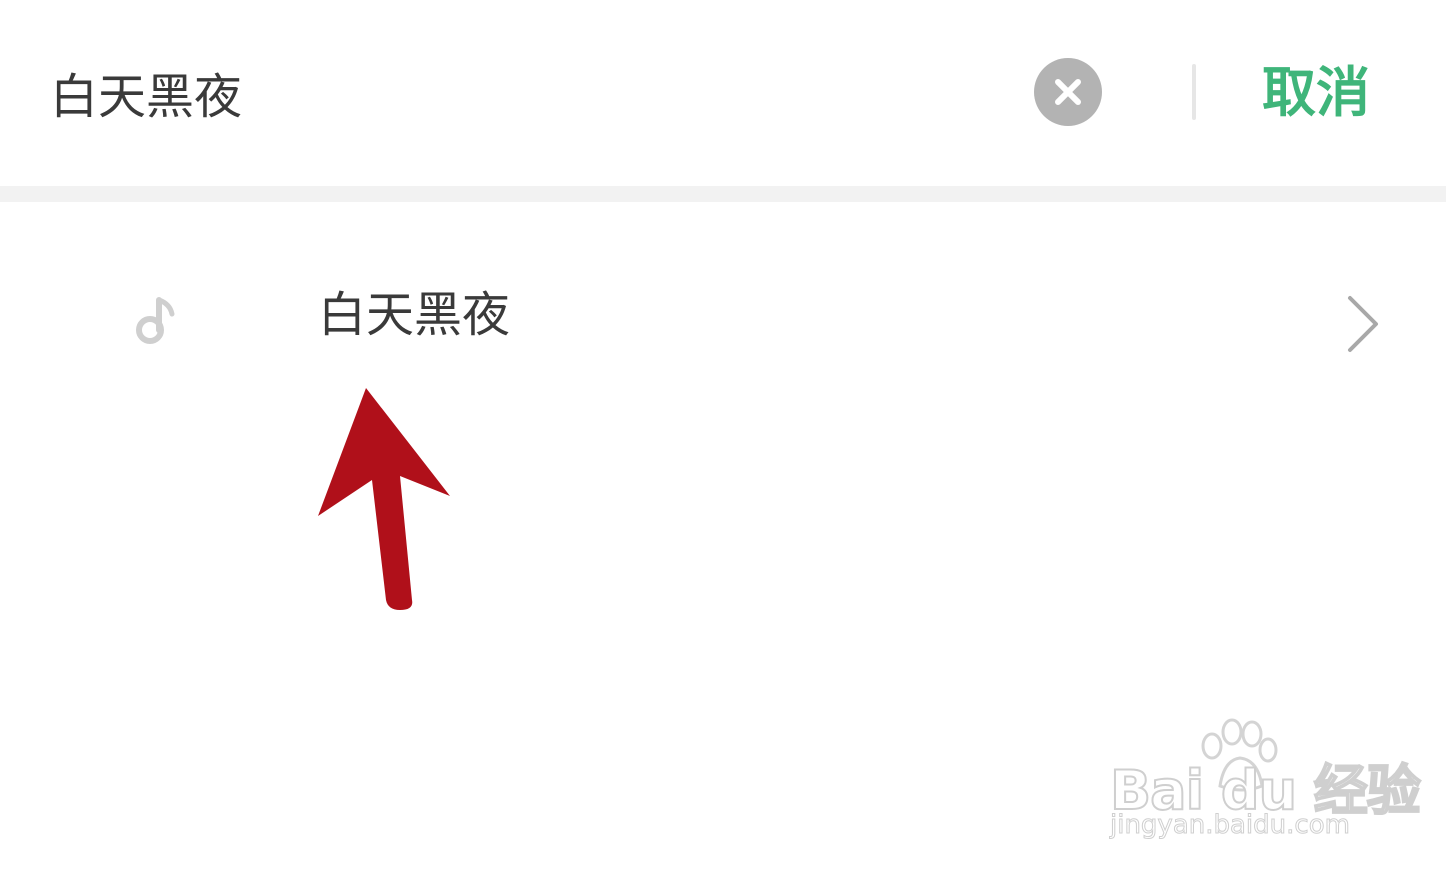 This screenshot has width=1446, height=876. Describe the element at coordinates (1230, 825) in the screenshot. I see `watermark-url: jingyan.baidu.com` at that location.